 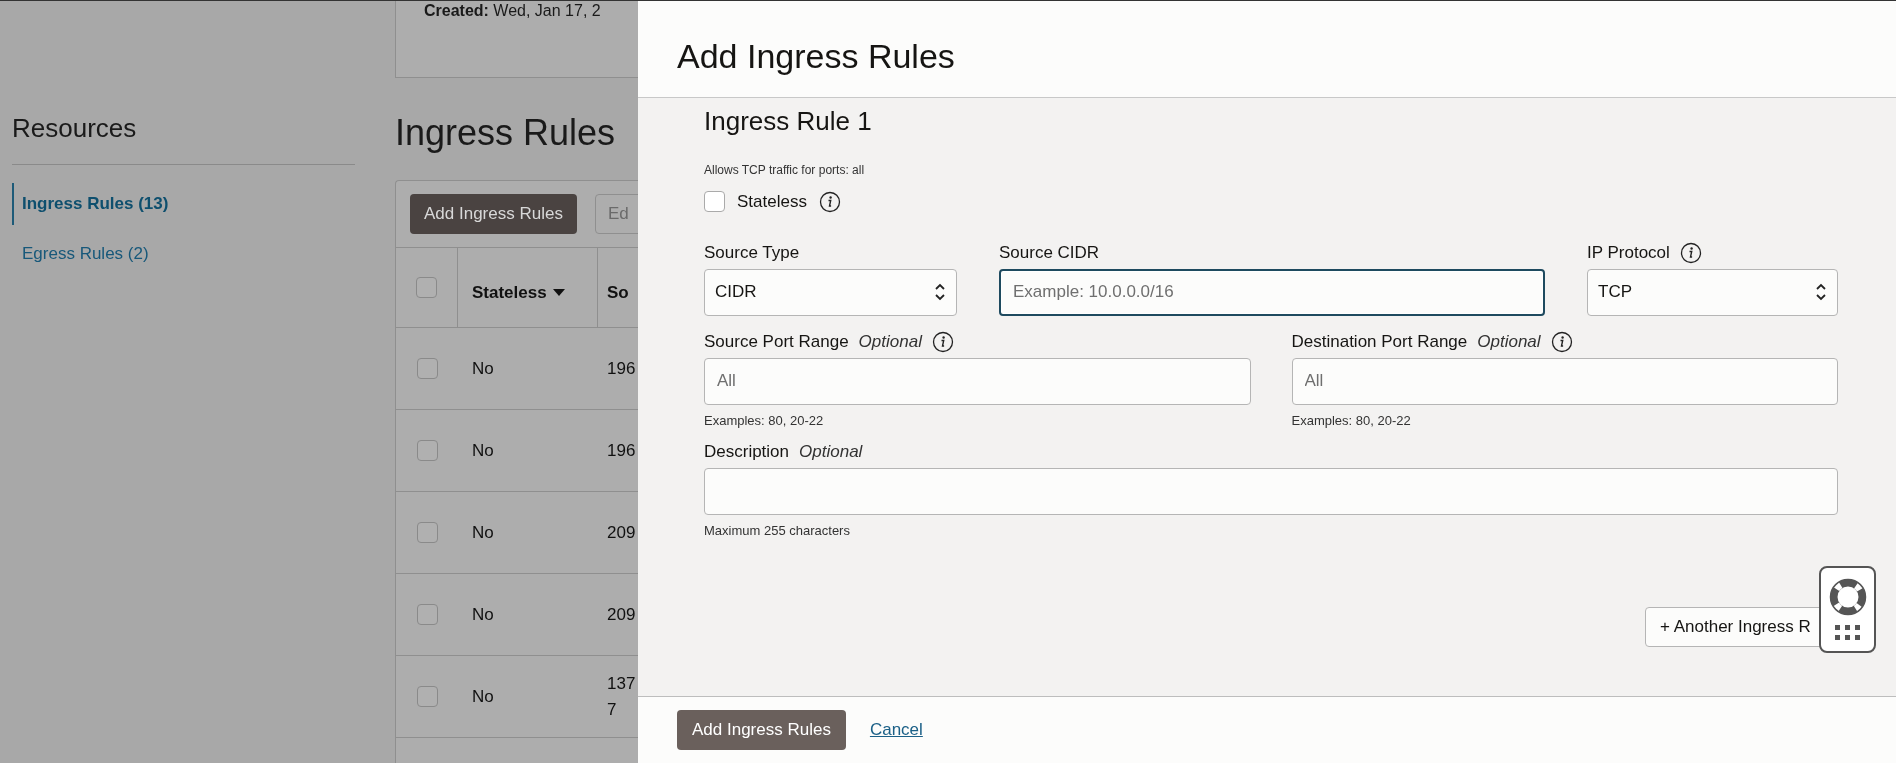 I want to click on help-menu, so click(x=1847, y=609).